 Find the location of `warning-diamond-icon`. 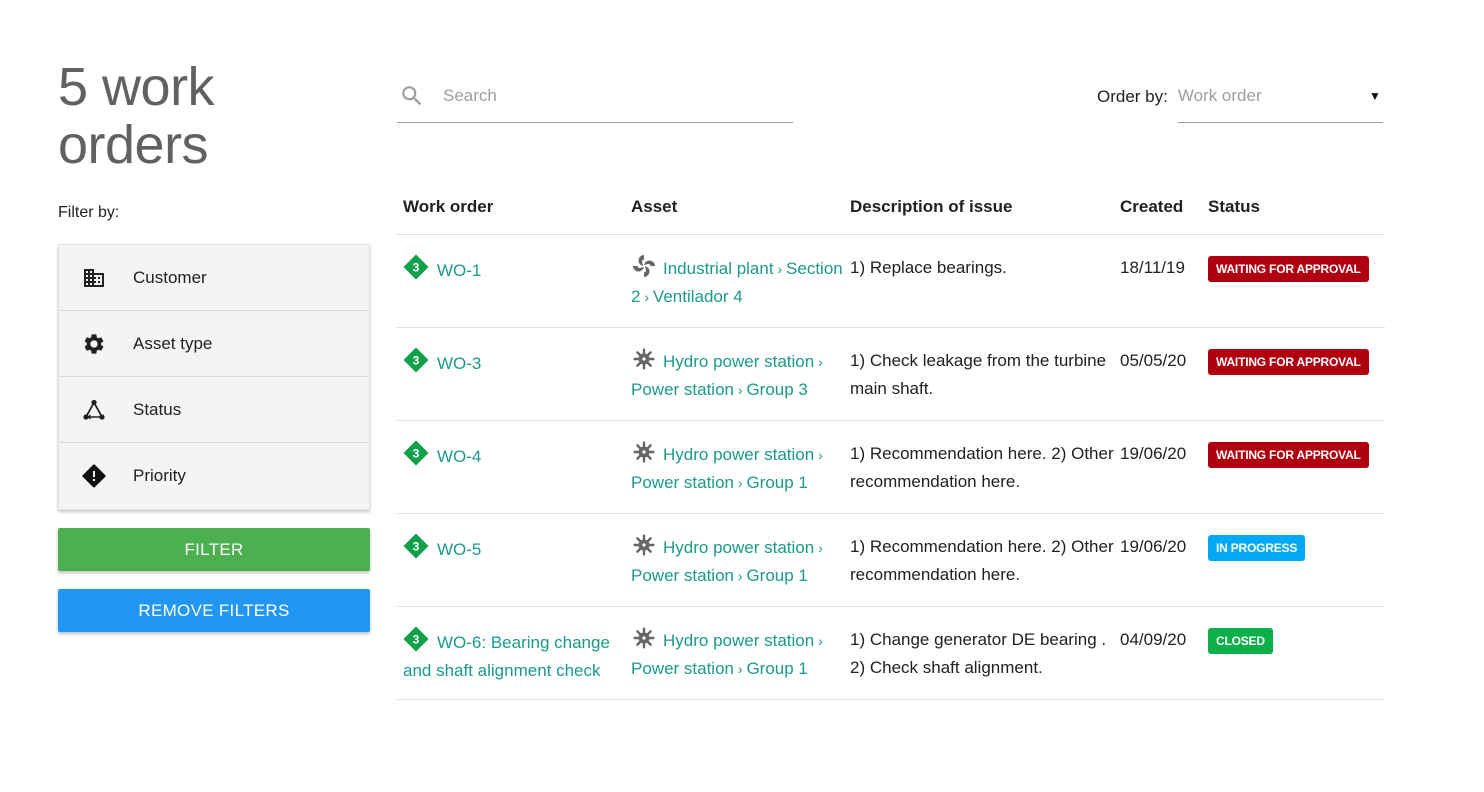

warning-diamond-icon is located at coordinates (94, 476).